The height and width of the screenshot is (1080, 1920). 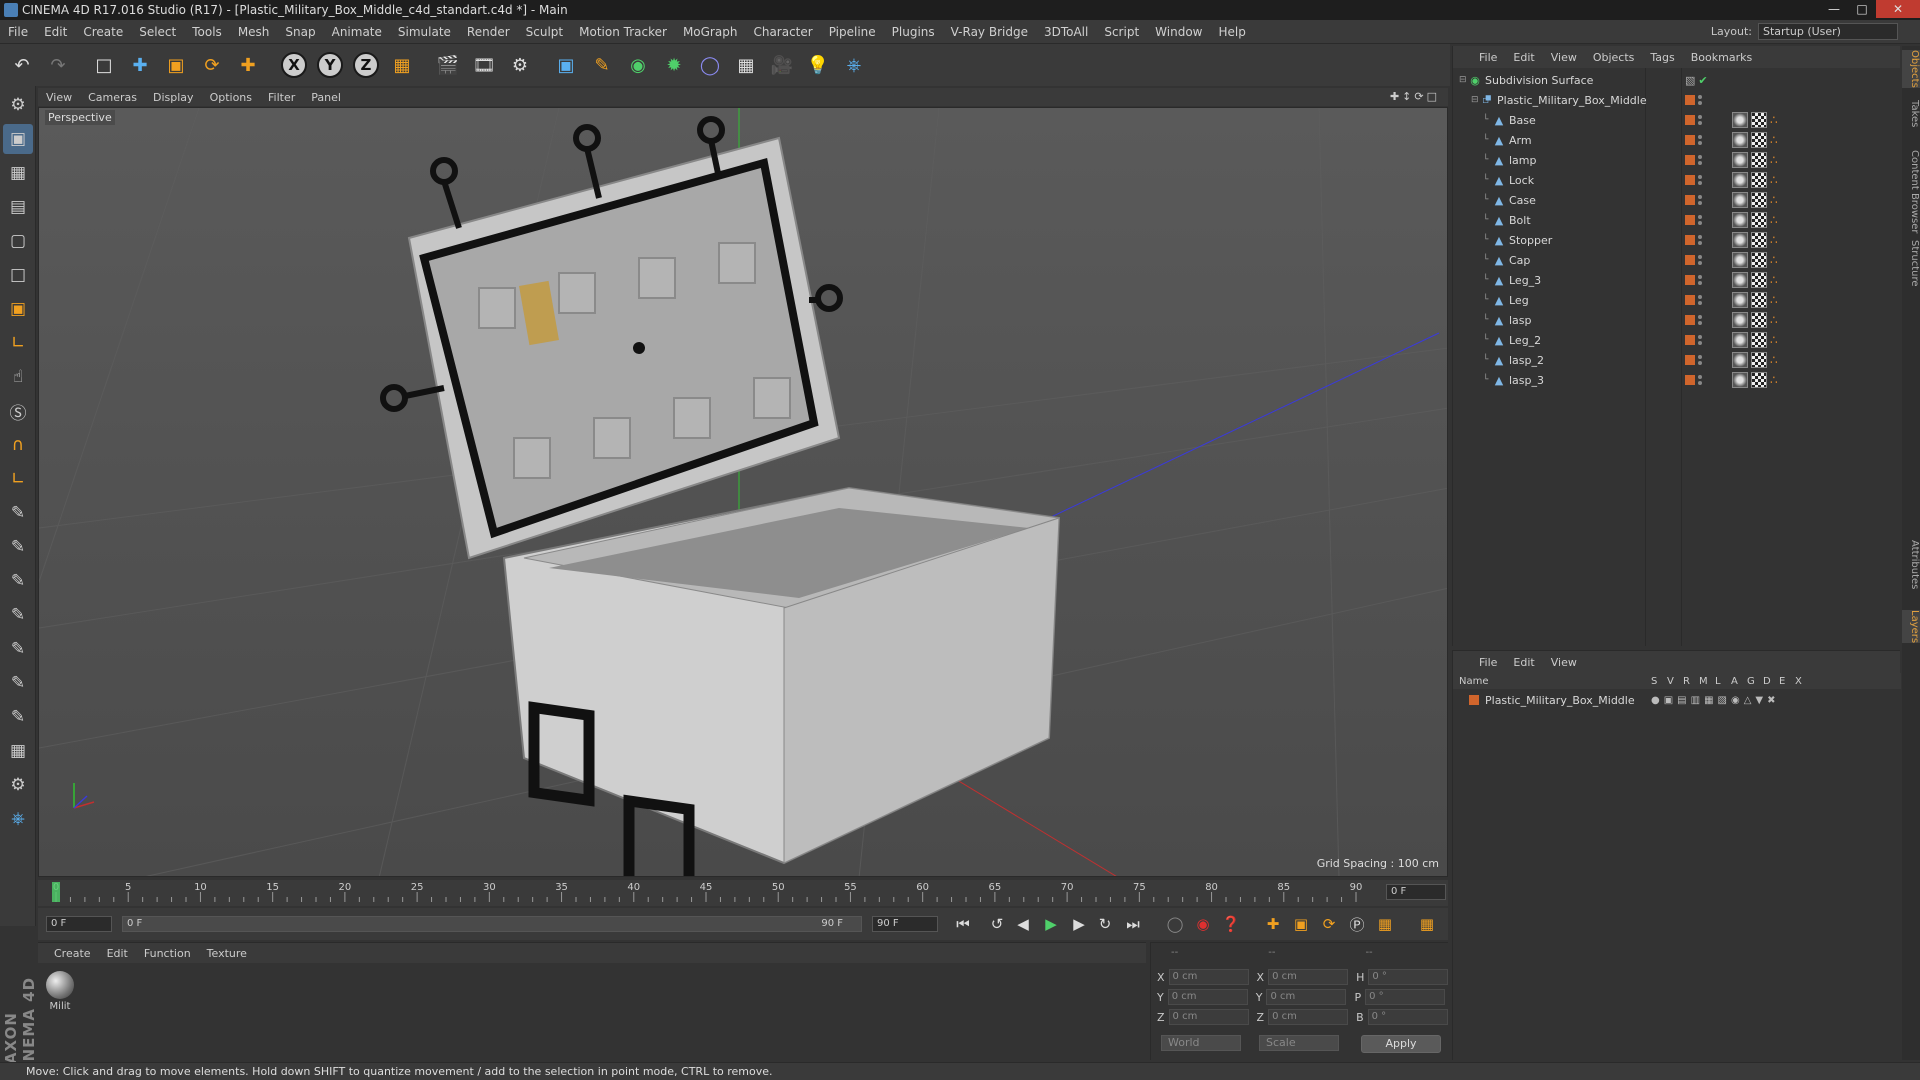 What do you see at coordinates (1530, 240) in the screenshot?
I see `object-name: Stopper` at bounding box center [1530, 240].